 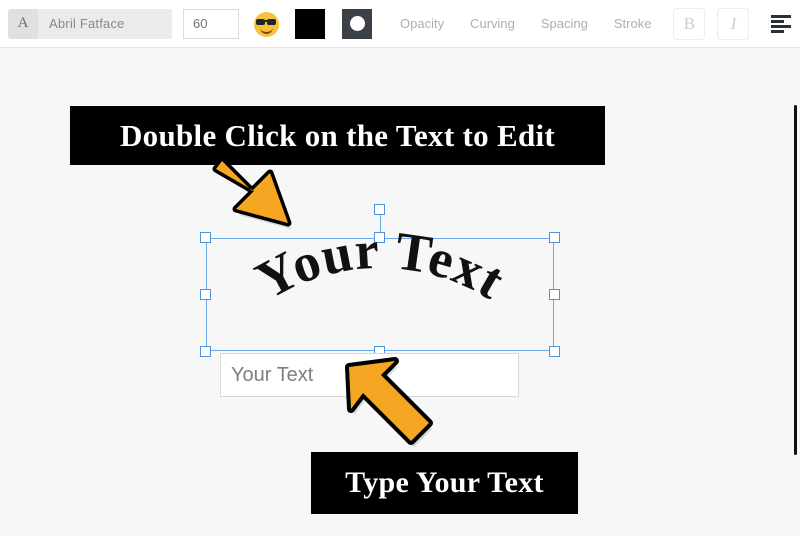 What do you see at coordinates (554, 237) in the screenshot?
I see `resize-handle-top-right` at bounding box center [554, 237].